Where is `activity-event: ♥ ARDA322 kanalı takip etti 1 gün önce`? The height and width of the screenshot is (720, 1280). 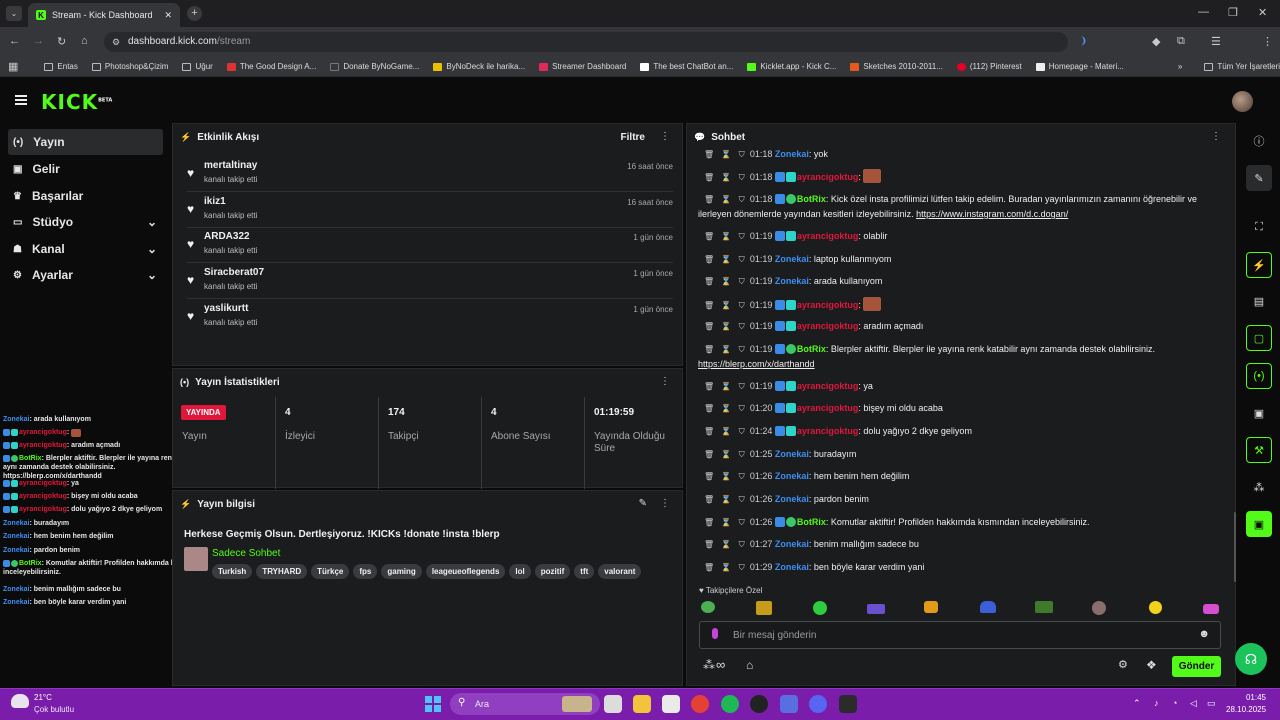 activity-event: ♥ ARDA322 kanalı takip etti 1 gün önce is located at coordinates (430, 246).